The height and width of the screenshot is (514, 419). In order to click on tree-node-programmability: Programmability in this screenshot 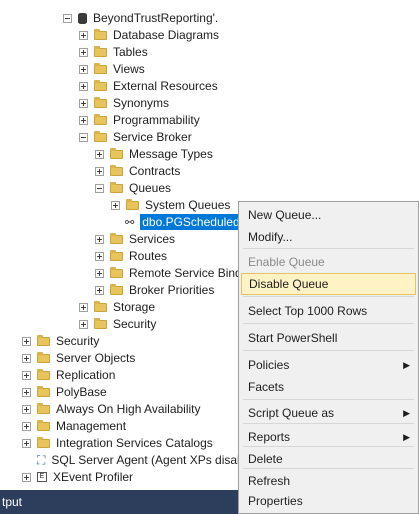, I will do `click(139, 120)`.